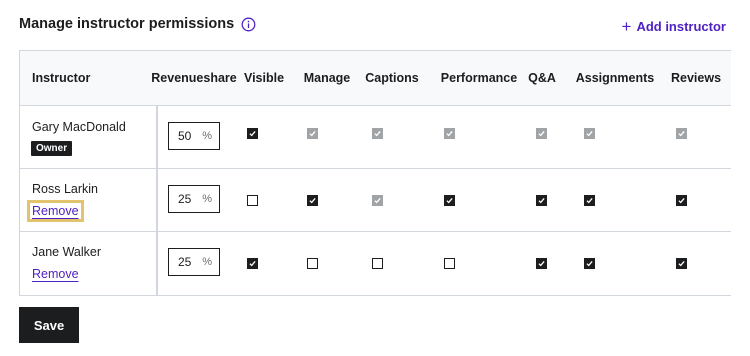 Image resolution: width=750 pixels, height=356 pixels. Describe the element at coordinates (392, 78) in the screenshot. I see `header-captions: Captions` at that location.